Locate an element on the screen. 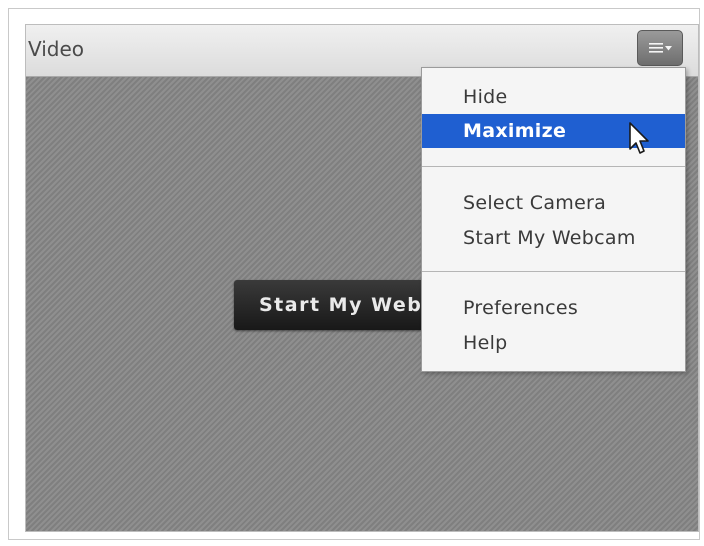 Image resolution: width=704 pixels, height=546 pixels. pod-title: Video is located at coordinates (56, 49).